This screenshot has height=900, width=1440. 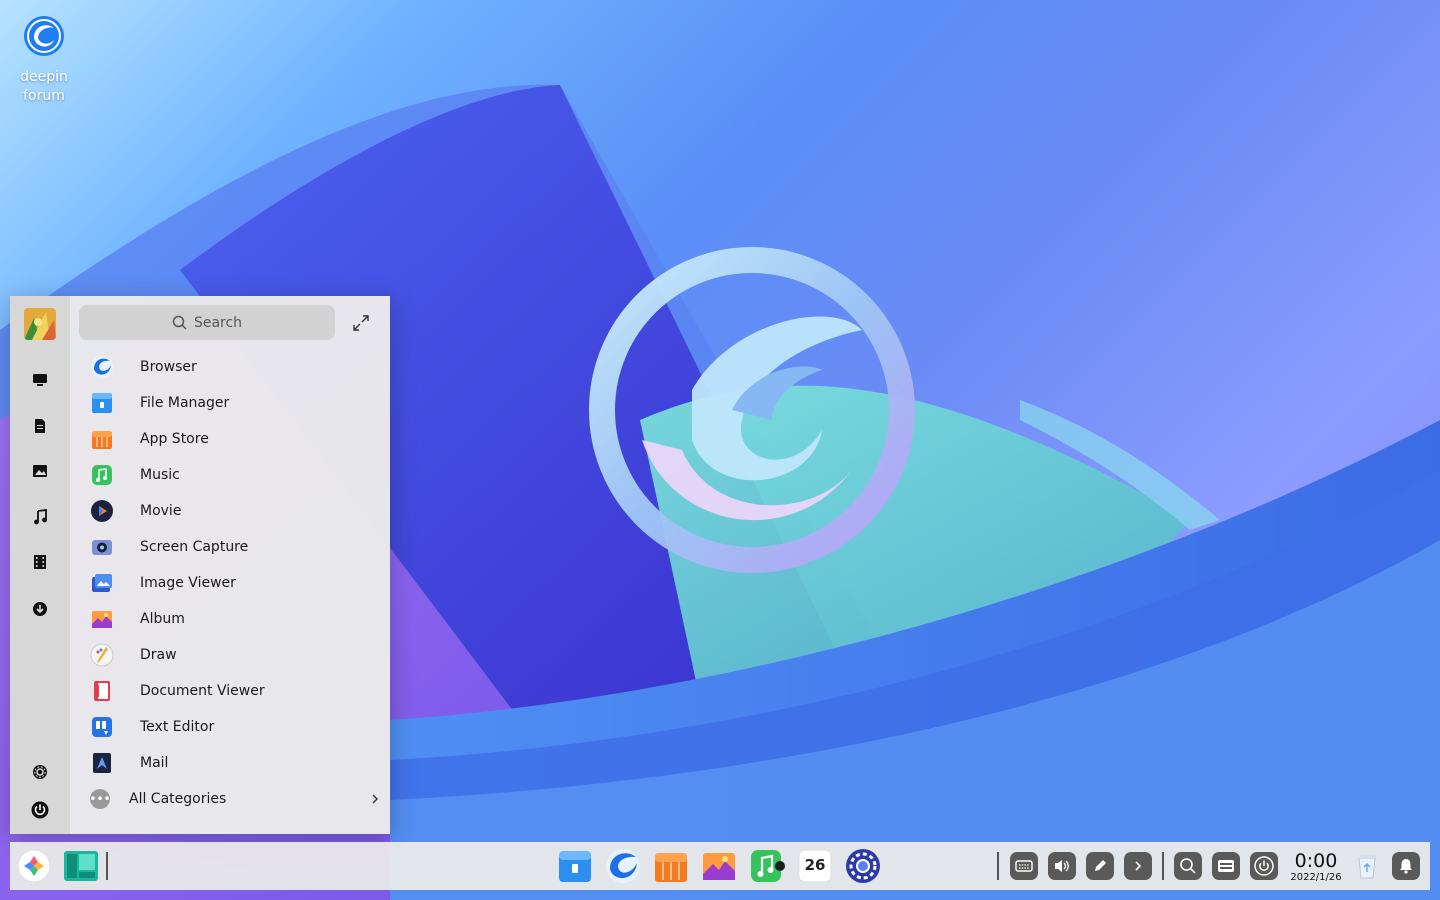 I want to click on video-icon, so click(x=40, y=562).